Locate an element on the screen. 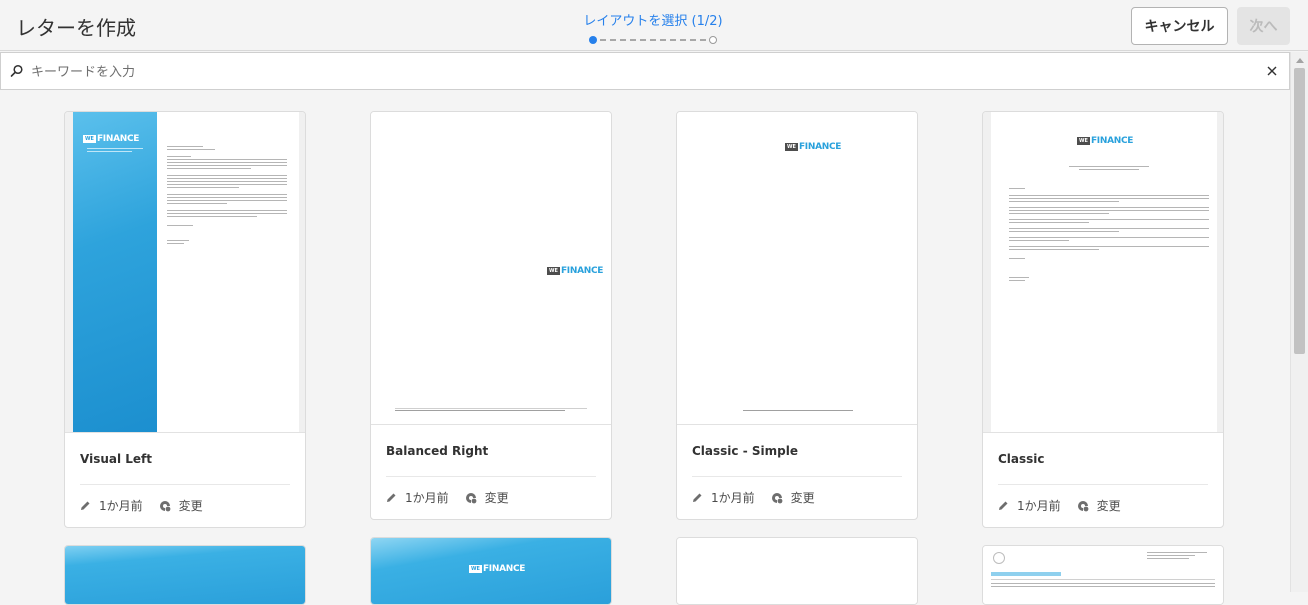  card-title: Classic - Simple is located at coordinates (745, 451).